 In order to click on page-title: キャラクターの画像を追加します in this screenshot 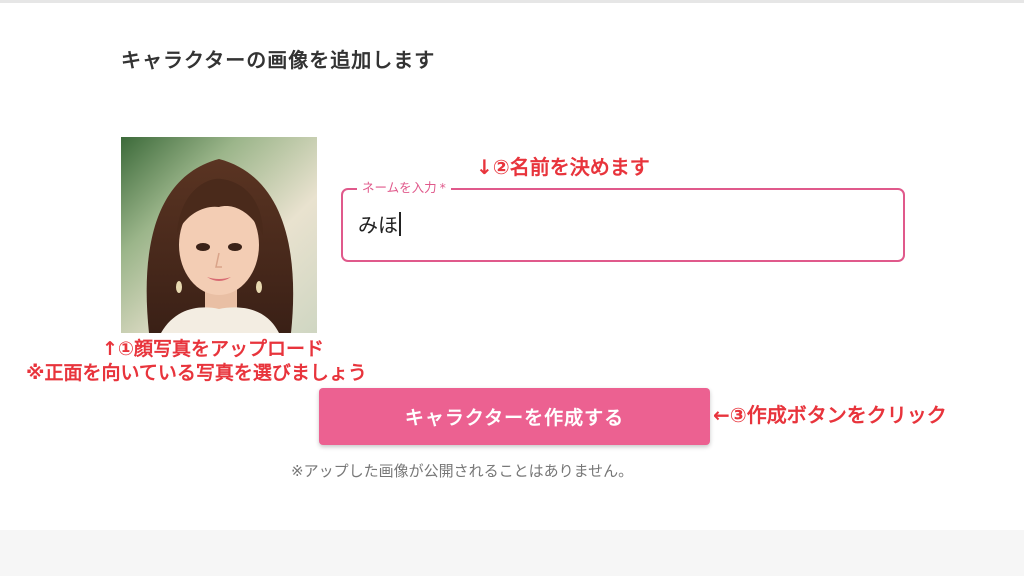, I will do `click(278, 60)`.